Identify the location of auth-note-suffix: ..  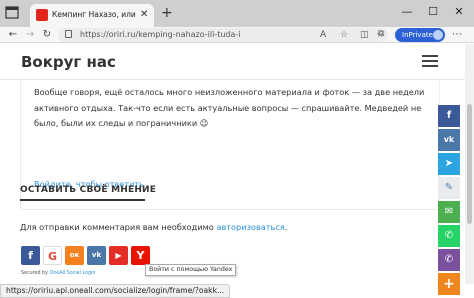
(286, 227).